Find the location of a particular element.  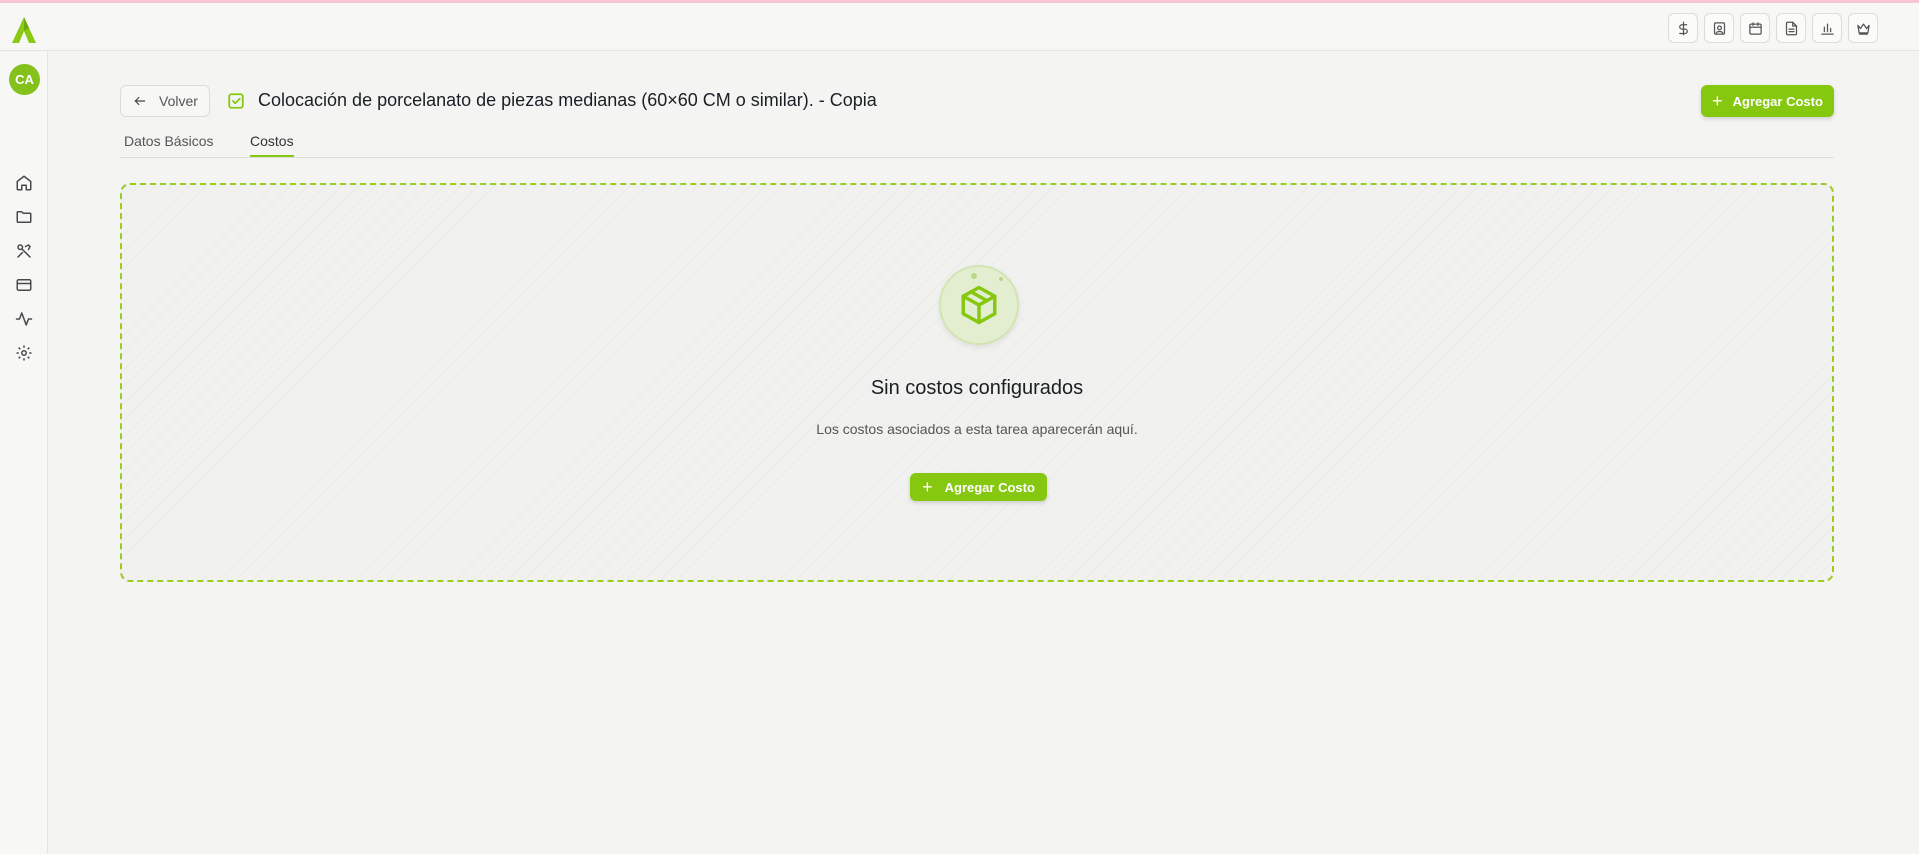

empty-state-title: Sin costos configurados is located at coordinates (977, 388).